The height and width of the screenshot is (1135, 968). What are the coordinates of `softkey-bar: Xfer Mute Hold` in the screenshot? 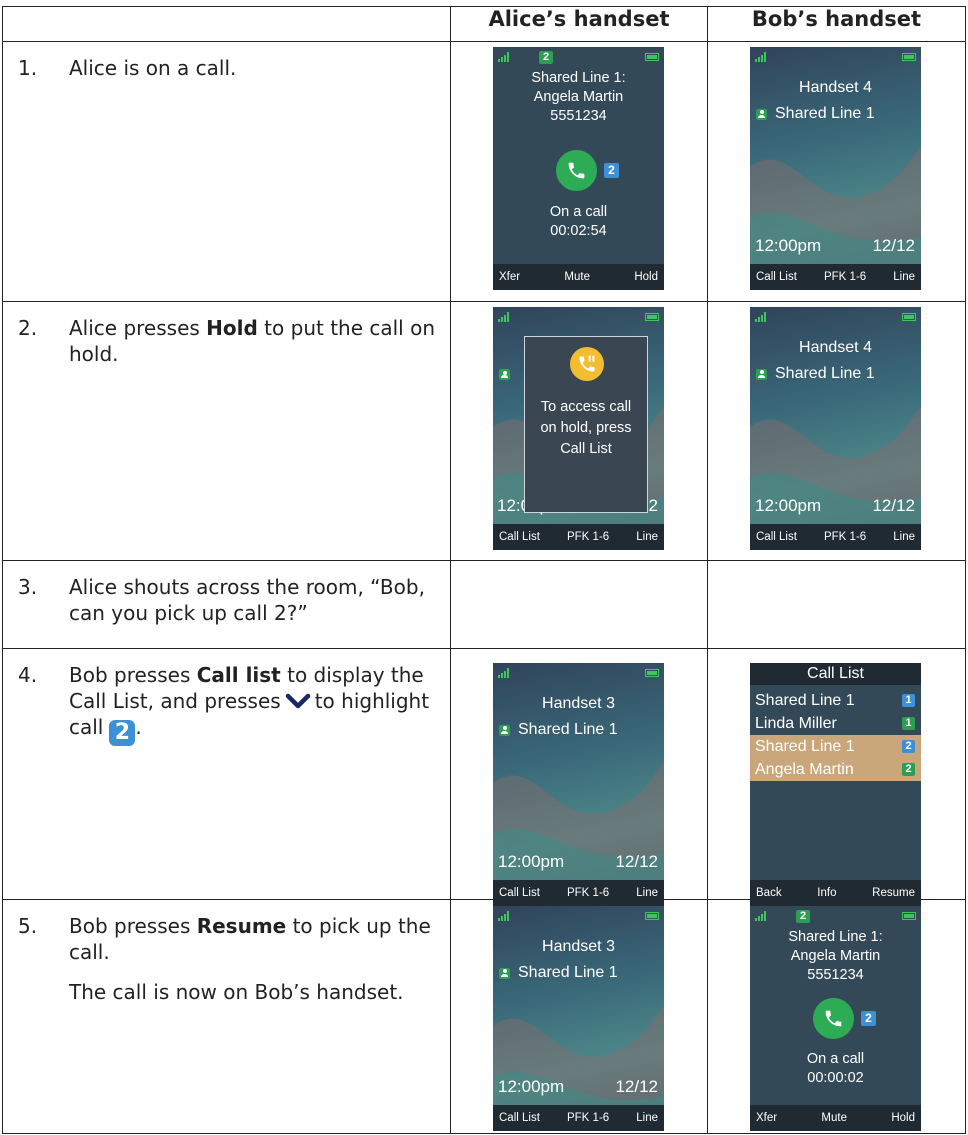 It's located at (578, 277).